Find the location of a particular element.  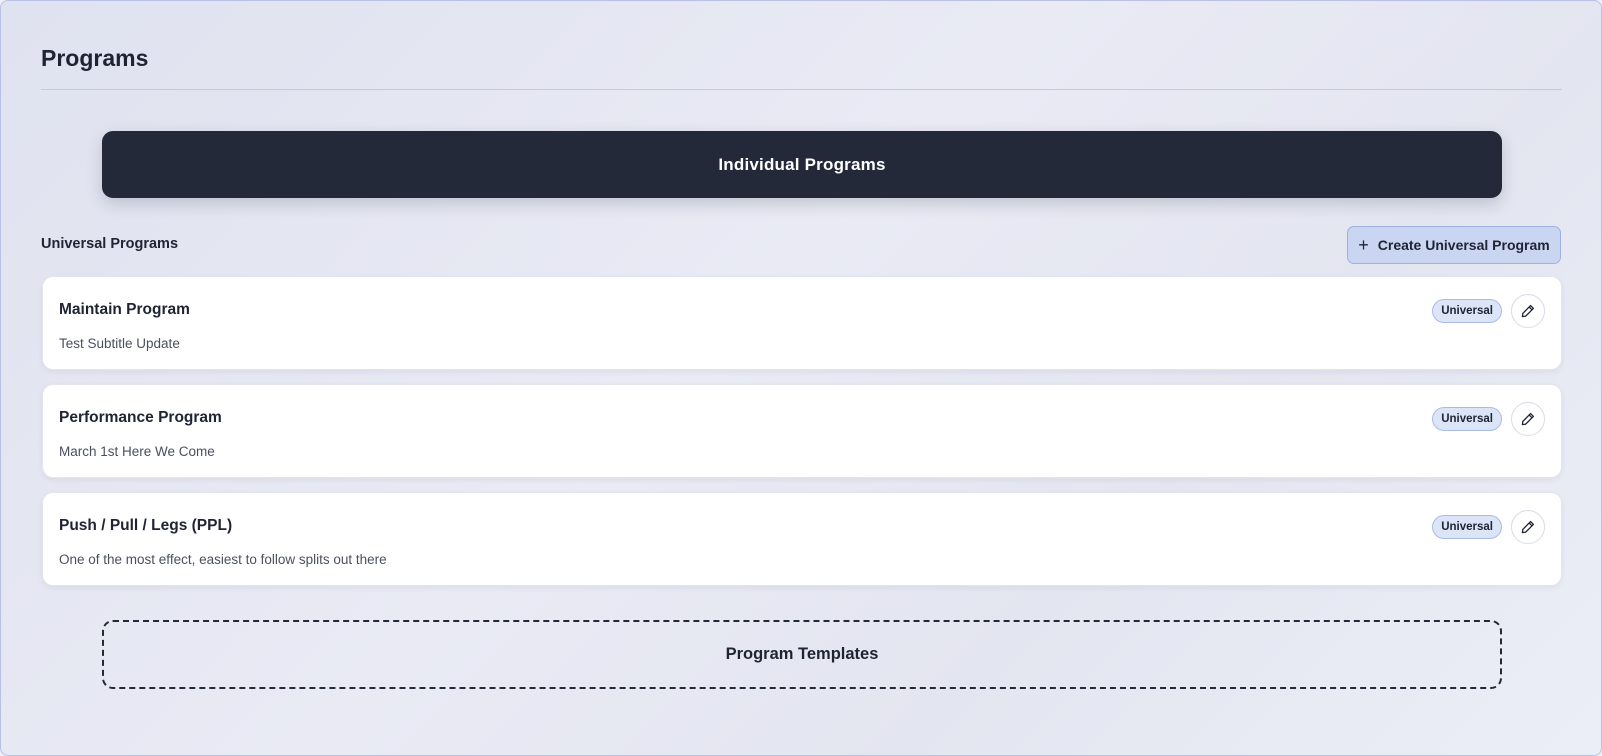

create-universal-program-button: + Create Universal Program is located at coordinates (1454, 245).